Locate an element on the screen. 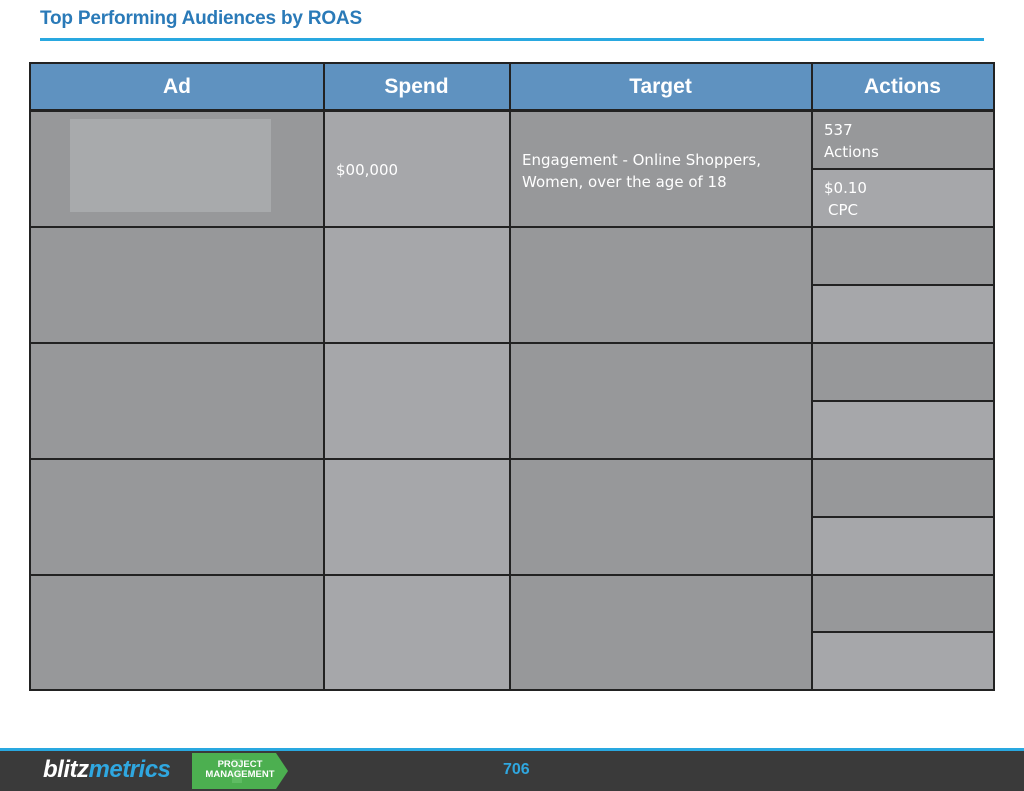  table-row-2-spend is located at coordinates (417, 285).